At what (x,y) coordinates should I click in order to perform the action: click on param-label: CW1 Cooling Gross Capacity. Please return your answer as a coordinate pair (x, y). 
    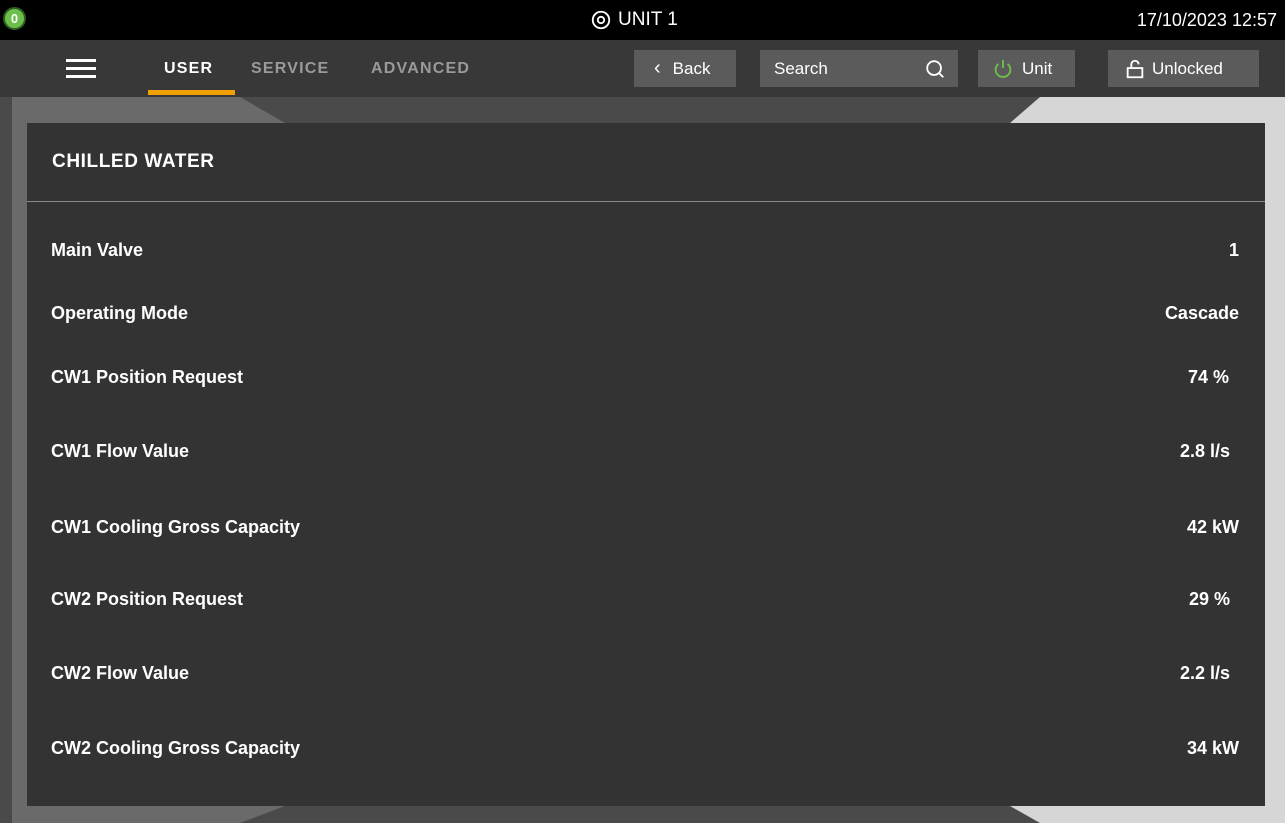
    Looking at the image, I should click on (176, 527).